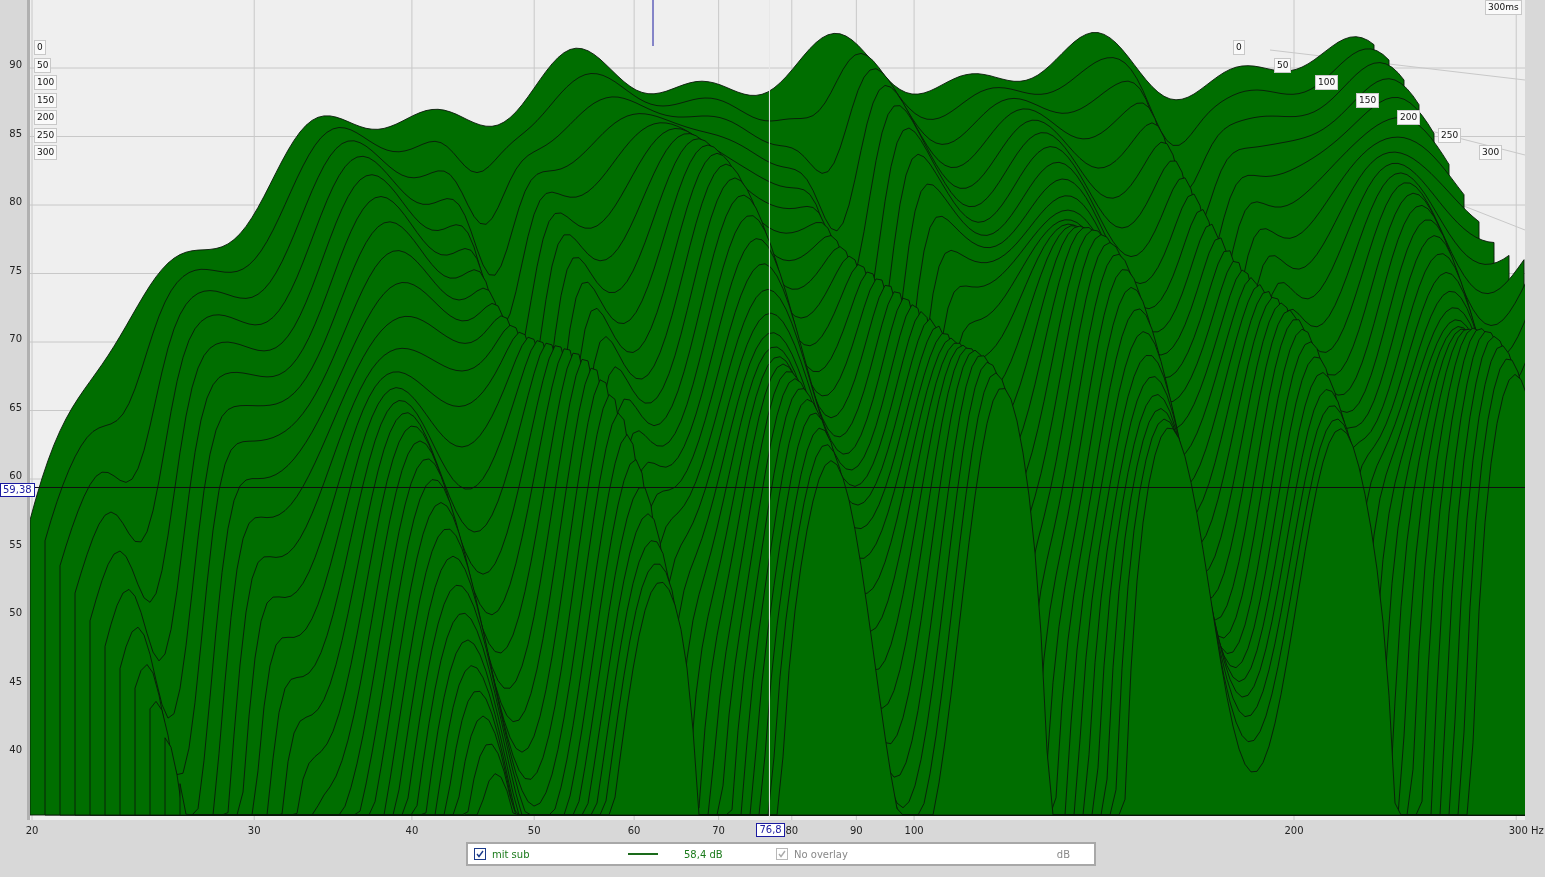 The image size is (1545, 877). Describe the element at coordinates (15, 750) in the screenshot. I see `y-axis-label: 40` at that location.